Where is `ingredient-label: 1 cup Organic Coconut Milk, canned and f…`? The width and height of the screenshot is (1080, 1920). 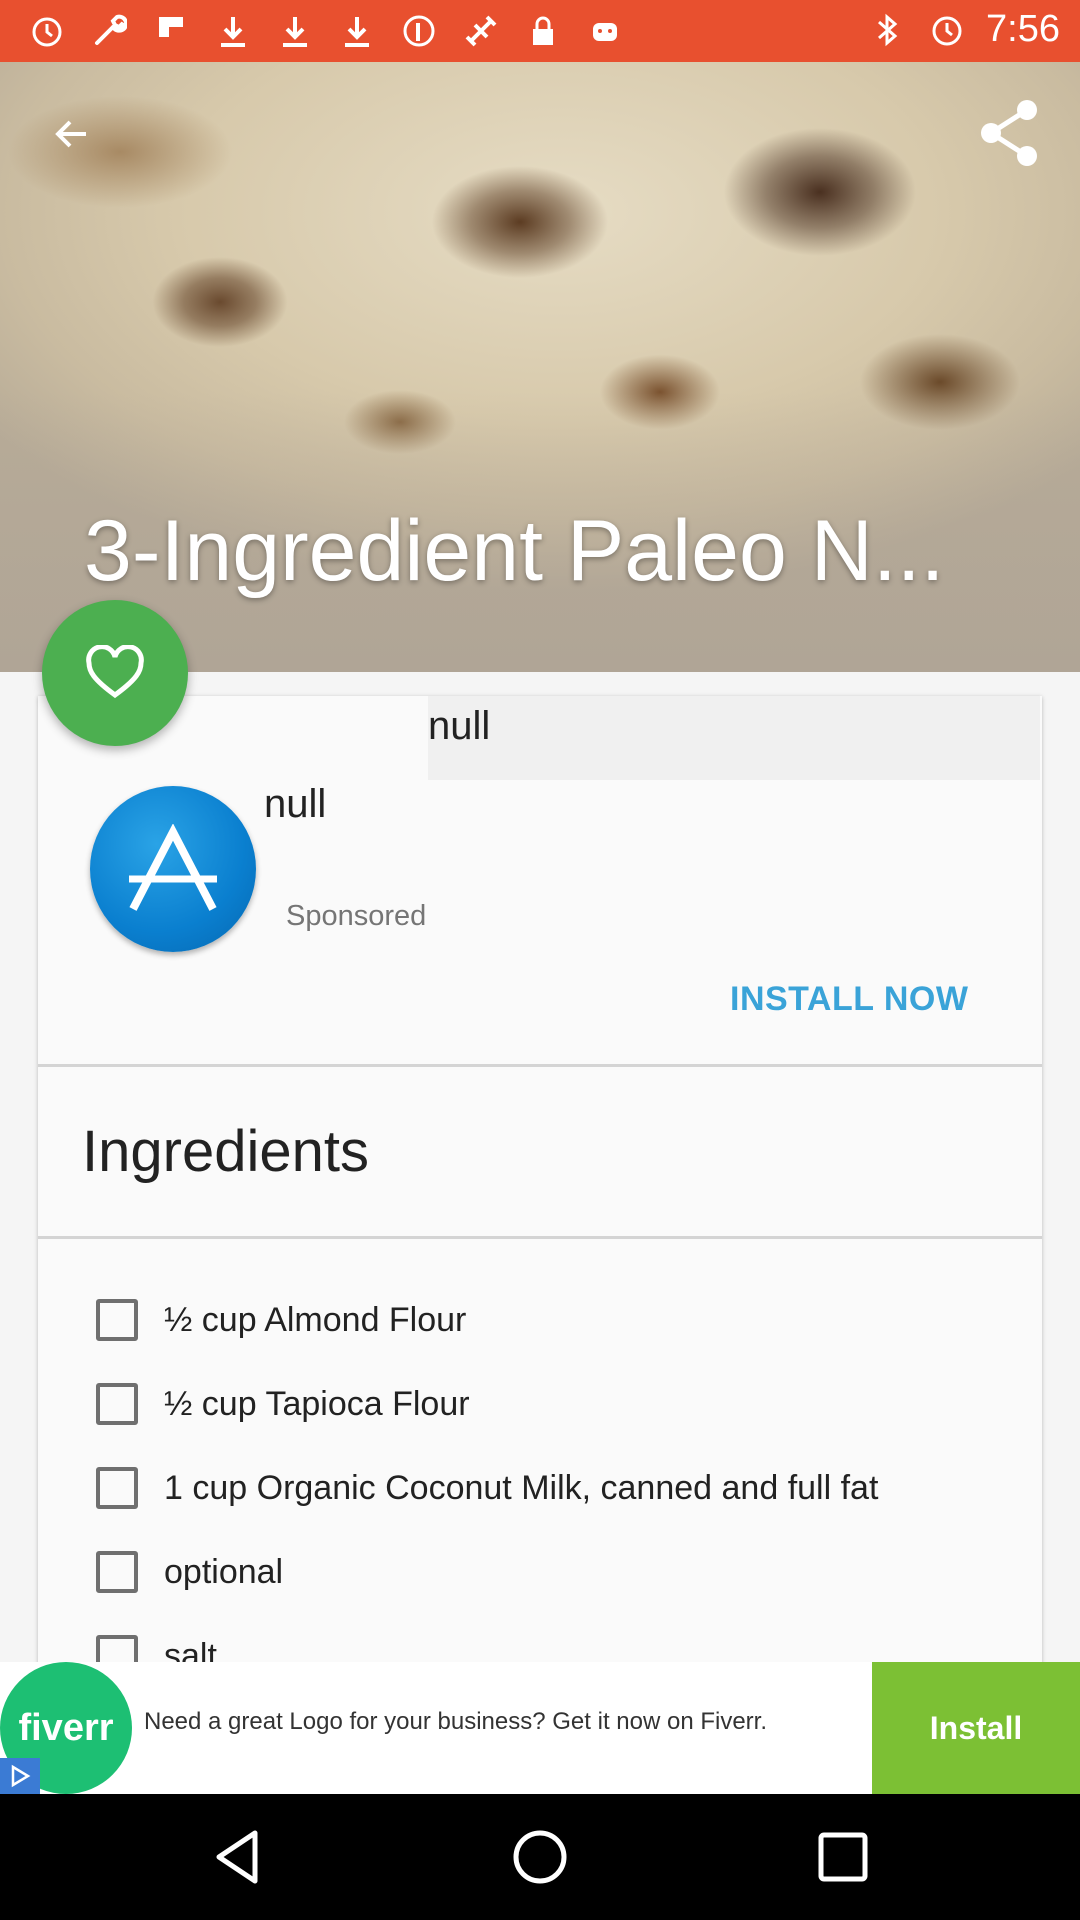 ingredient-label: 1 cup Organic Coconut Milk, canned and f… is located at coordinates (521, 1487).